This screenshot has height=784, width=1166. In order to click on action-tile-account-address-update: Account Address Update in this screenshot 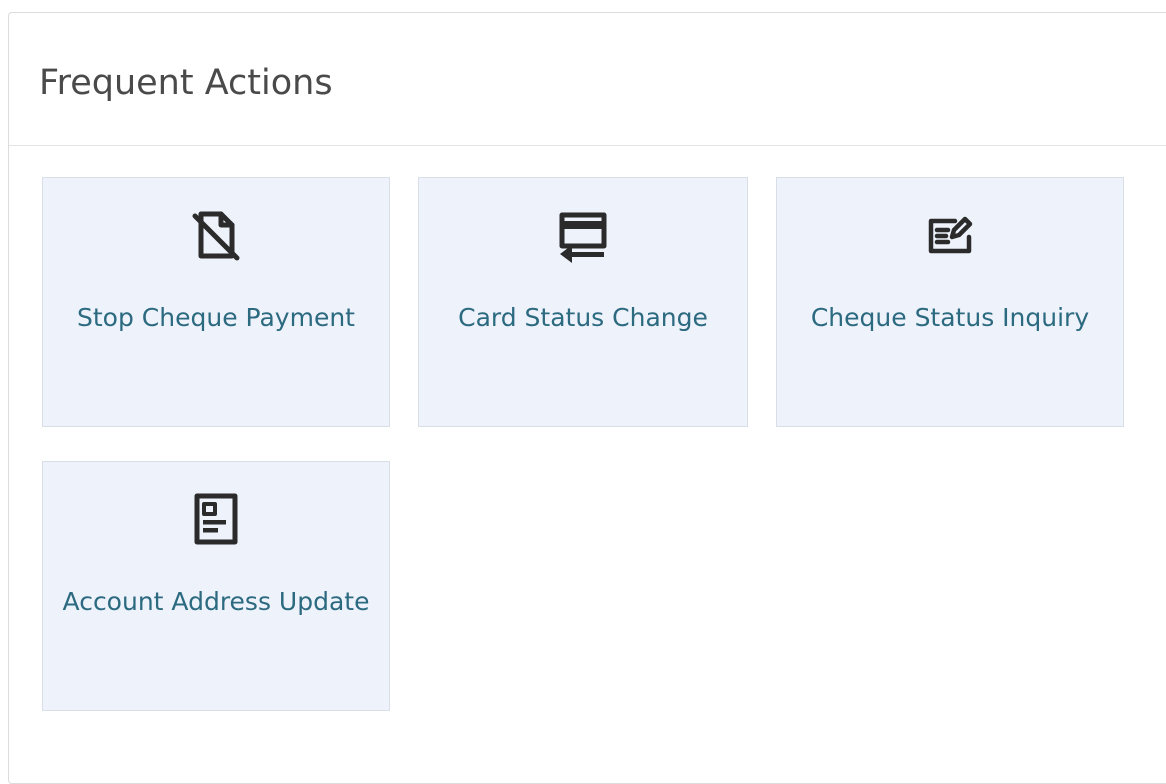, I will do `click(216, 586)`.